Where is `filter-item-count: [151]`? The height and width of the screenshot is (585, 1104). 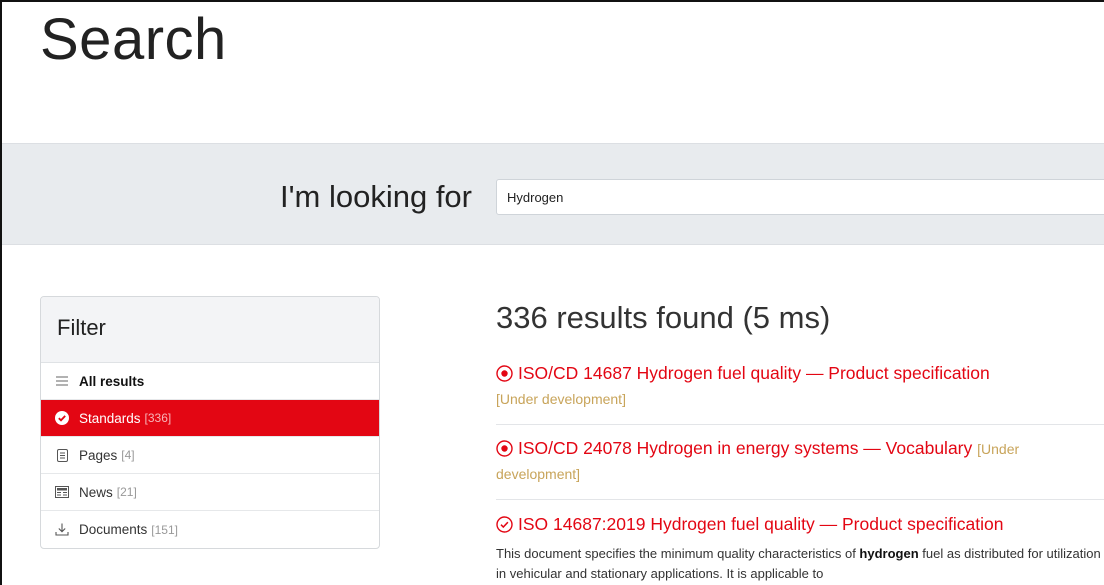 filter-item-count: [151] is located at coordinates (164, 529).